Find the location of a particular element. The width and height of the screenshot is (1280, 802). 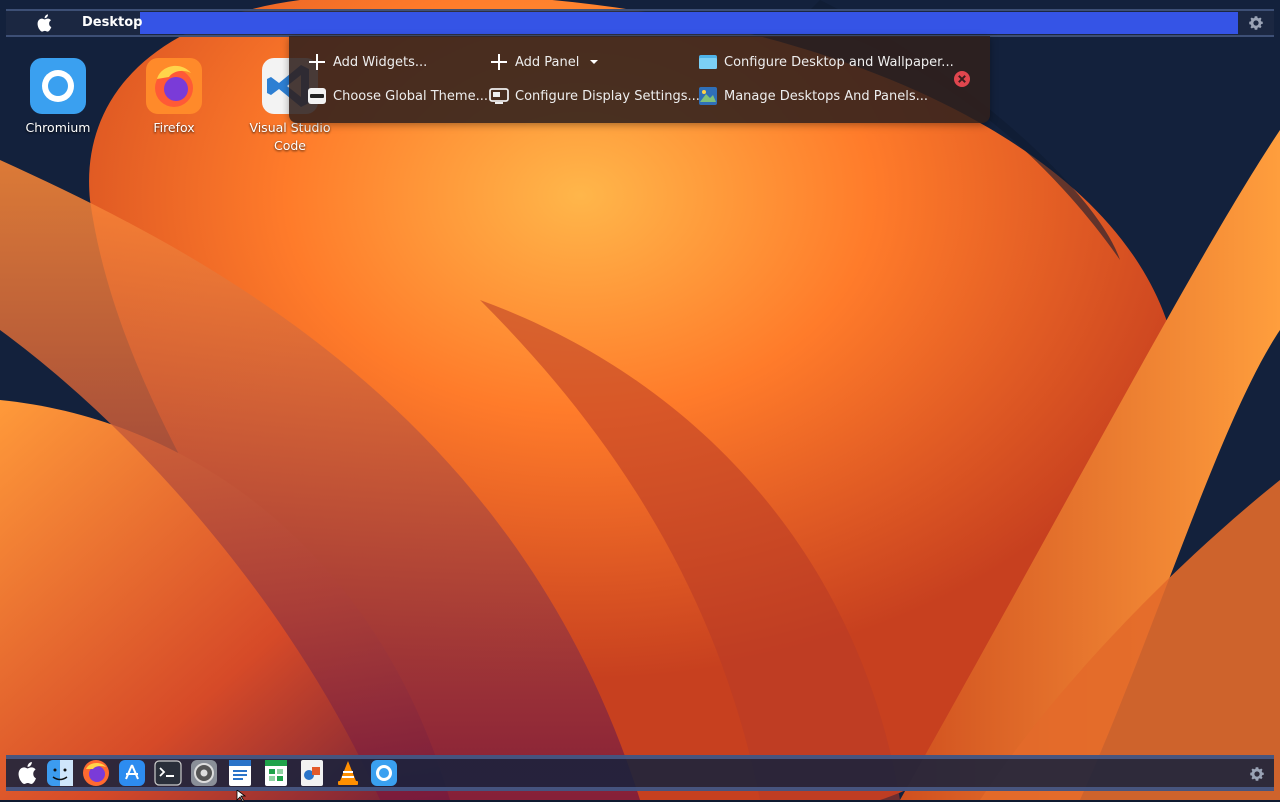

folder-icon is located at coordinates (708, 62).